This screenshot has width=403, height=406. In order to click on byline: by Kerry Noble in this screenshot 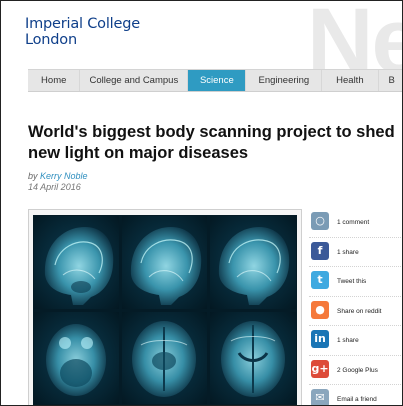, I will do `click(58, 176)`.